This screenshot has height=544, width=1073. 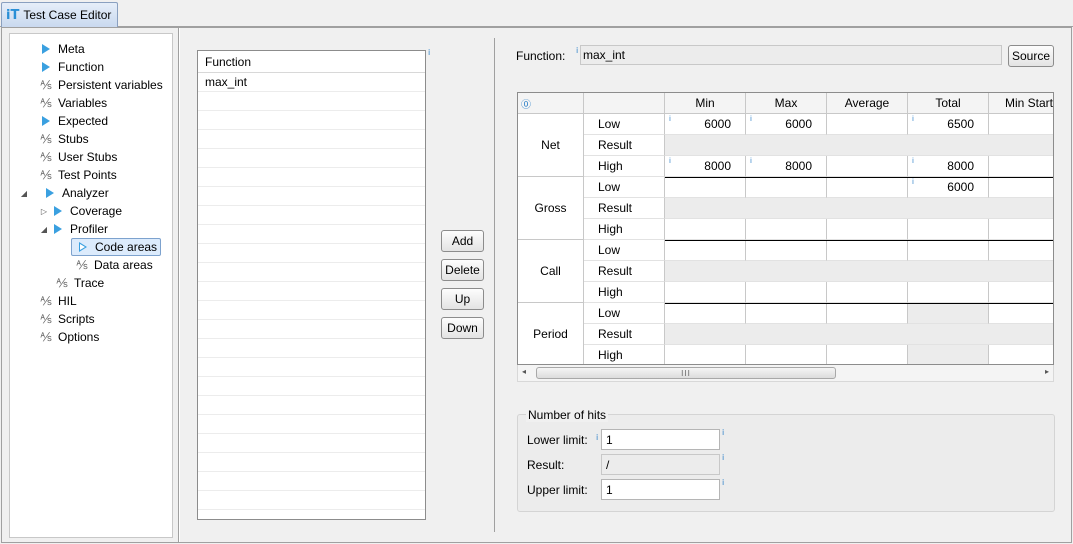 I want to click on cell-gross-low-total: i 6000, so click(x=948, y=187).